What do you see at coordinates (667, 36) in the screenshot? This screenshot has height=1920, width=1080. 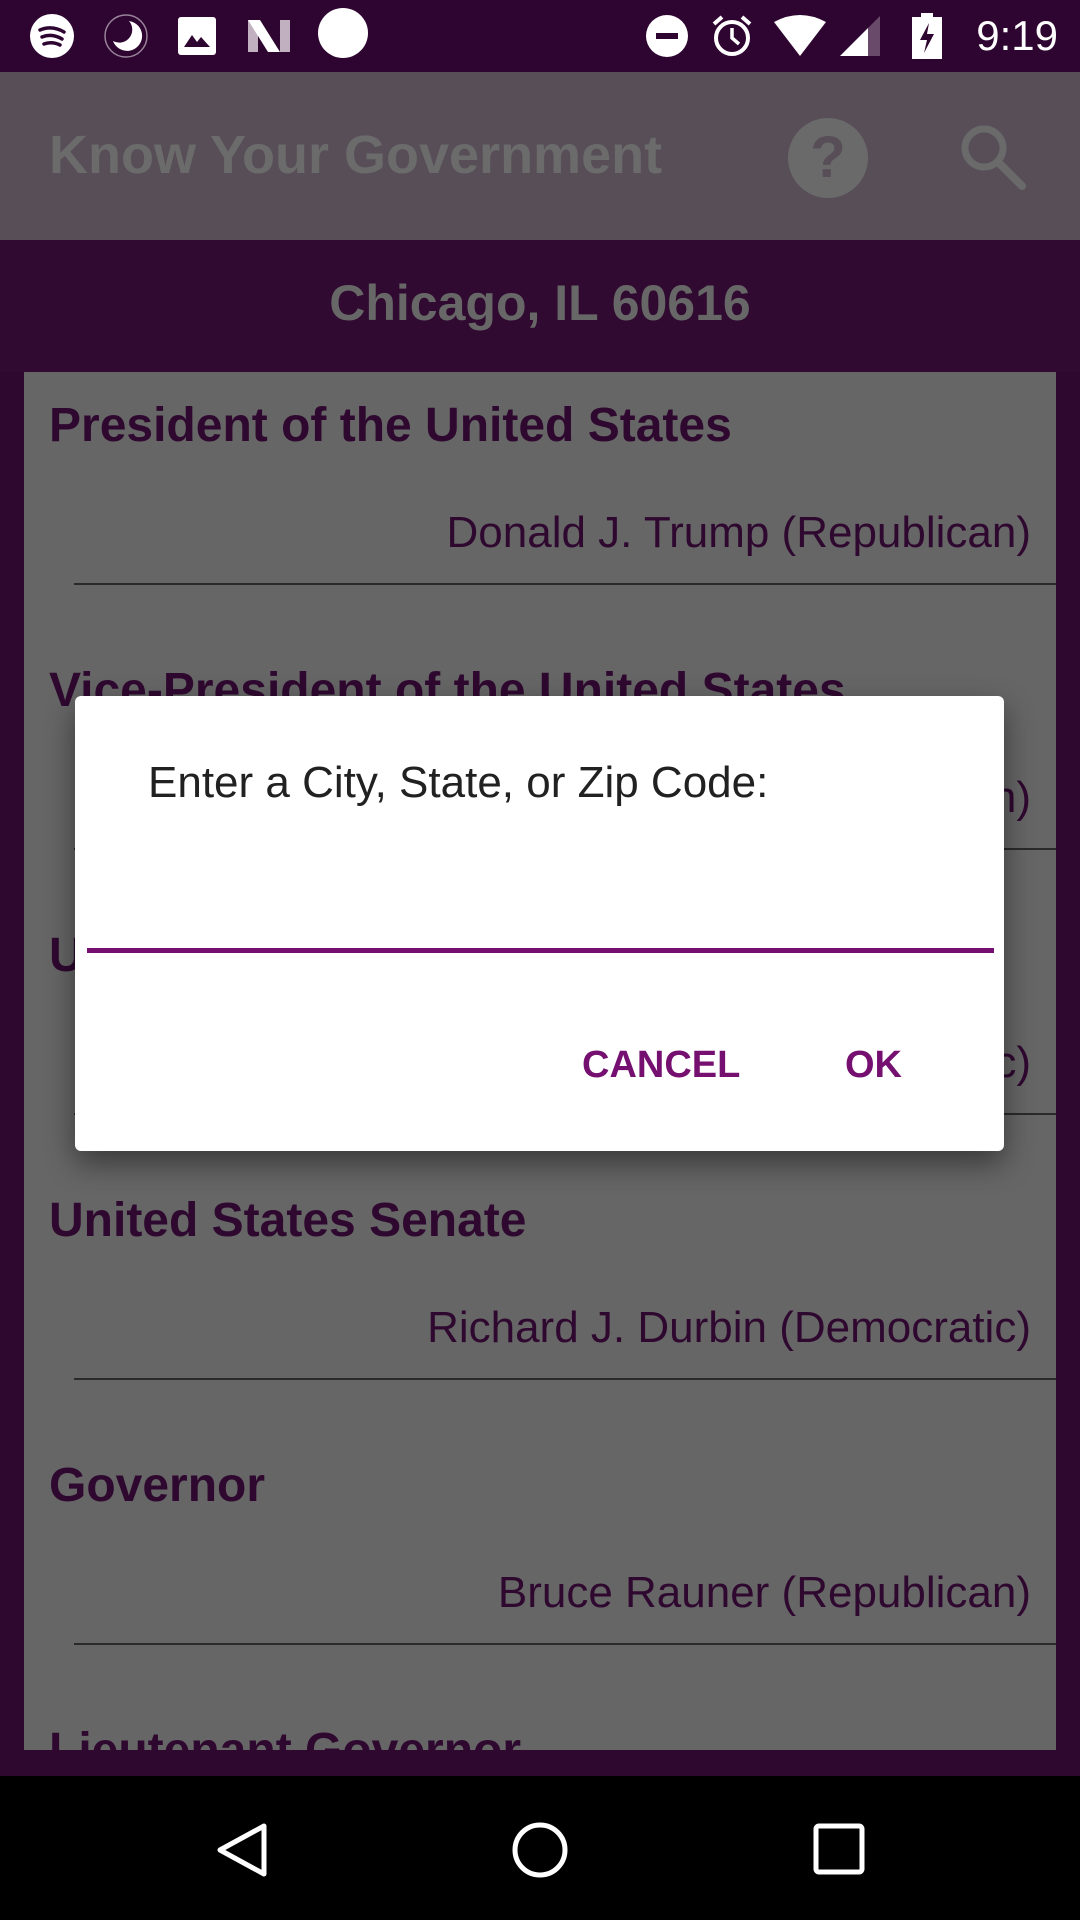 I see `do-not-disturb-icon` at bounding box center [667, 36].